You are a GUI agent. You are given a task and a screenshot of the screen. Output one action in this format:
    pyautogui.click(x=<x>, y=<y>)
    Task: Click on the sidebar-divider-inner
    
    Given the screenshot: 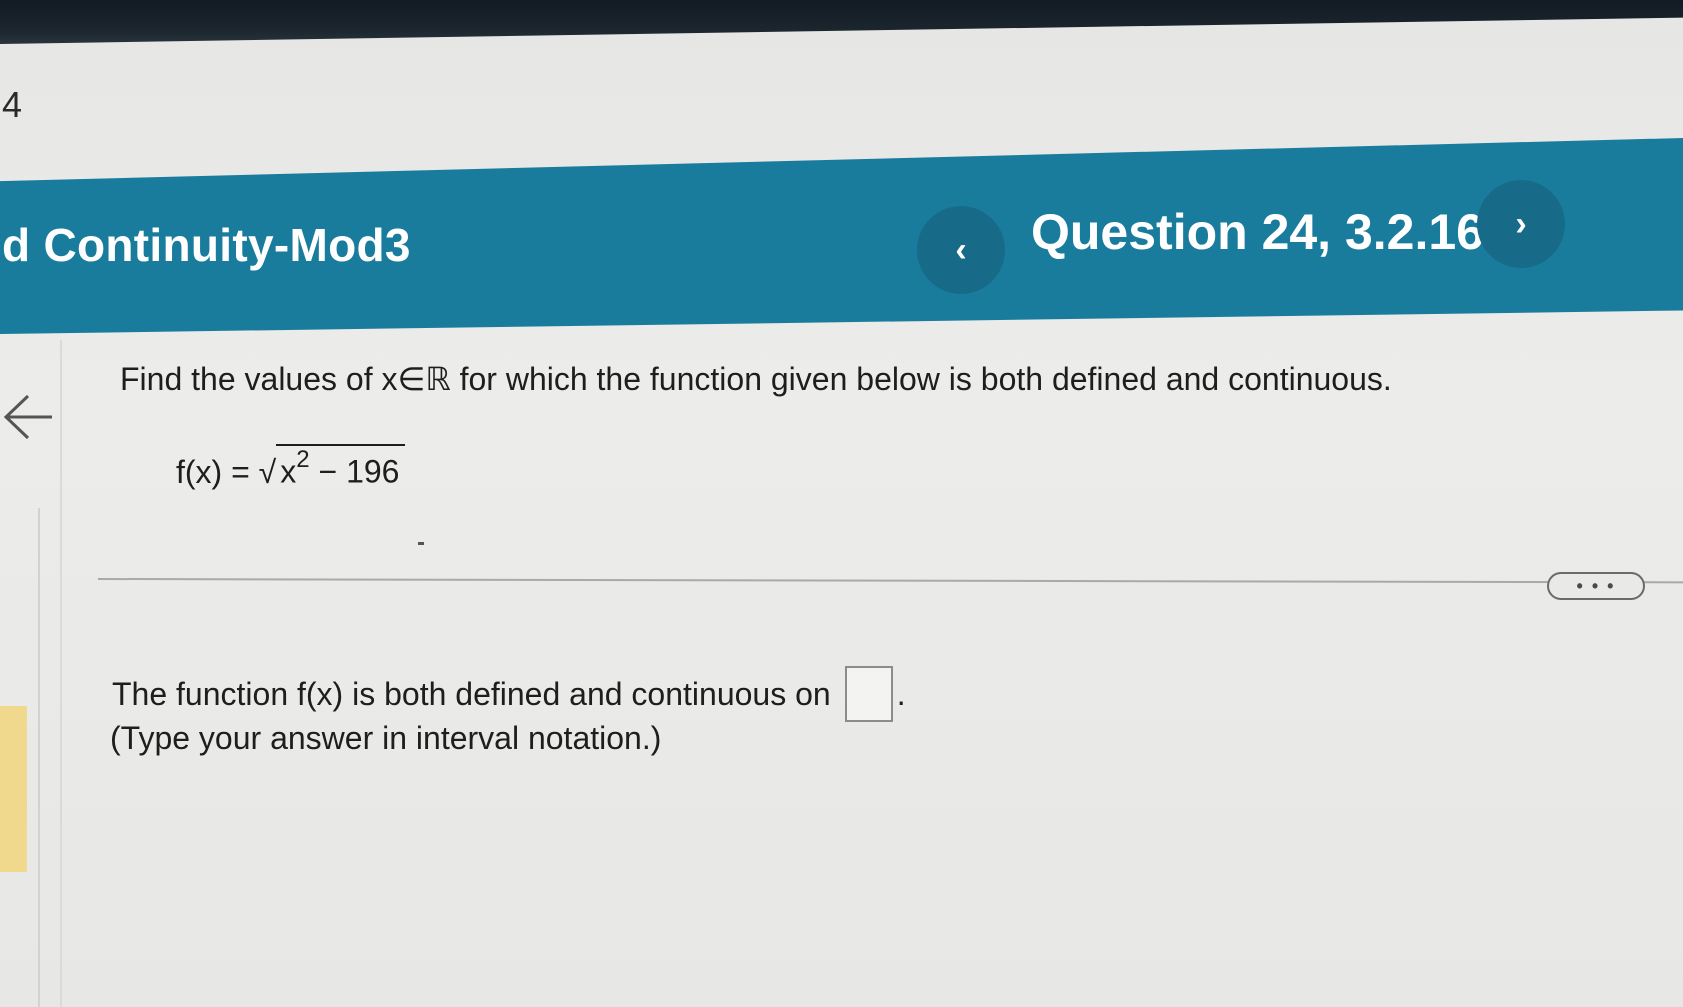 What is the action you would take?
    pyautogui.click(x=39, y=757)
    